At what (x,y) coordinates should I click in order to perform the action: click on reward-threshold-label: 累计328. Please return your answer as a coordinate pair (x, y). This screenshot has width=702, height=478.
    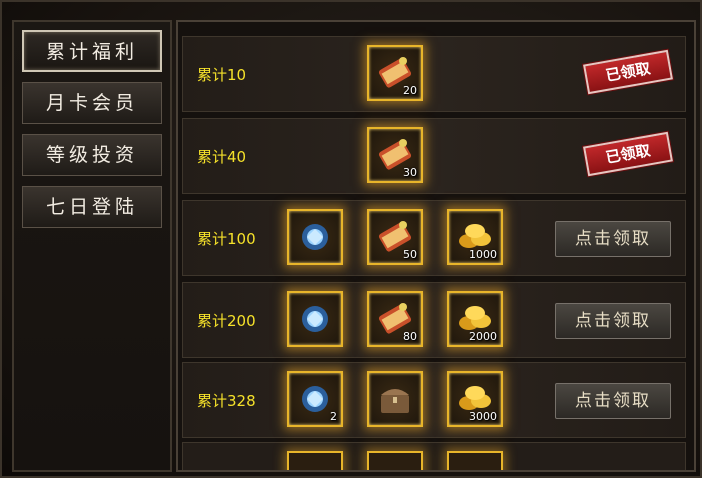
    Looking at the image, I should click on (226, 401).